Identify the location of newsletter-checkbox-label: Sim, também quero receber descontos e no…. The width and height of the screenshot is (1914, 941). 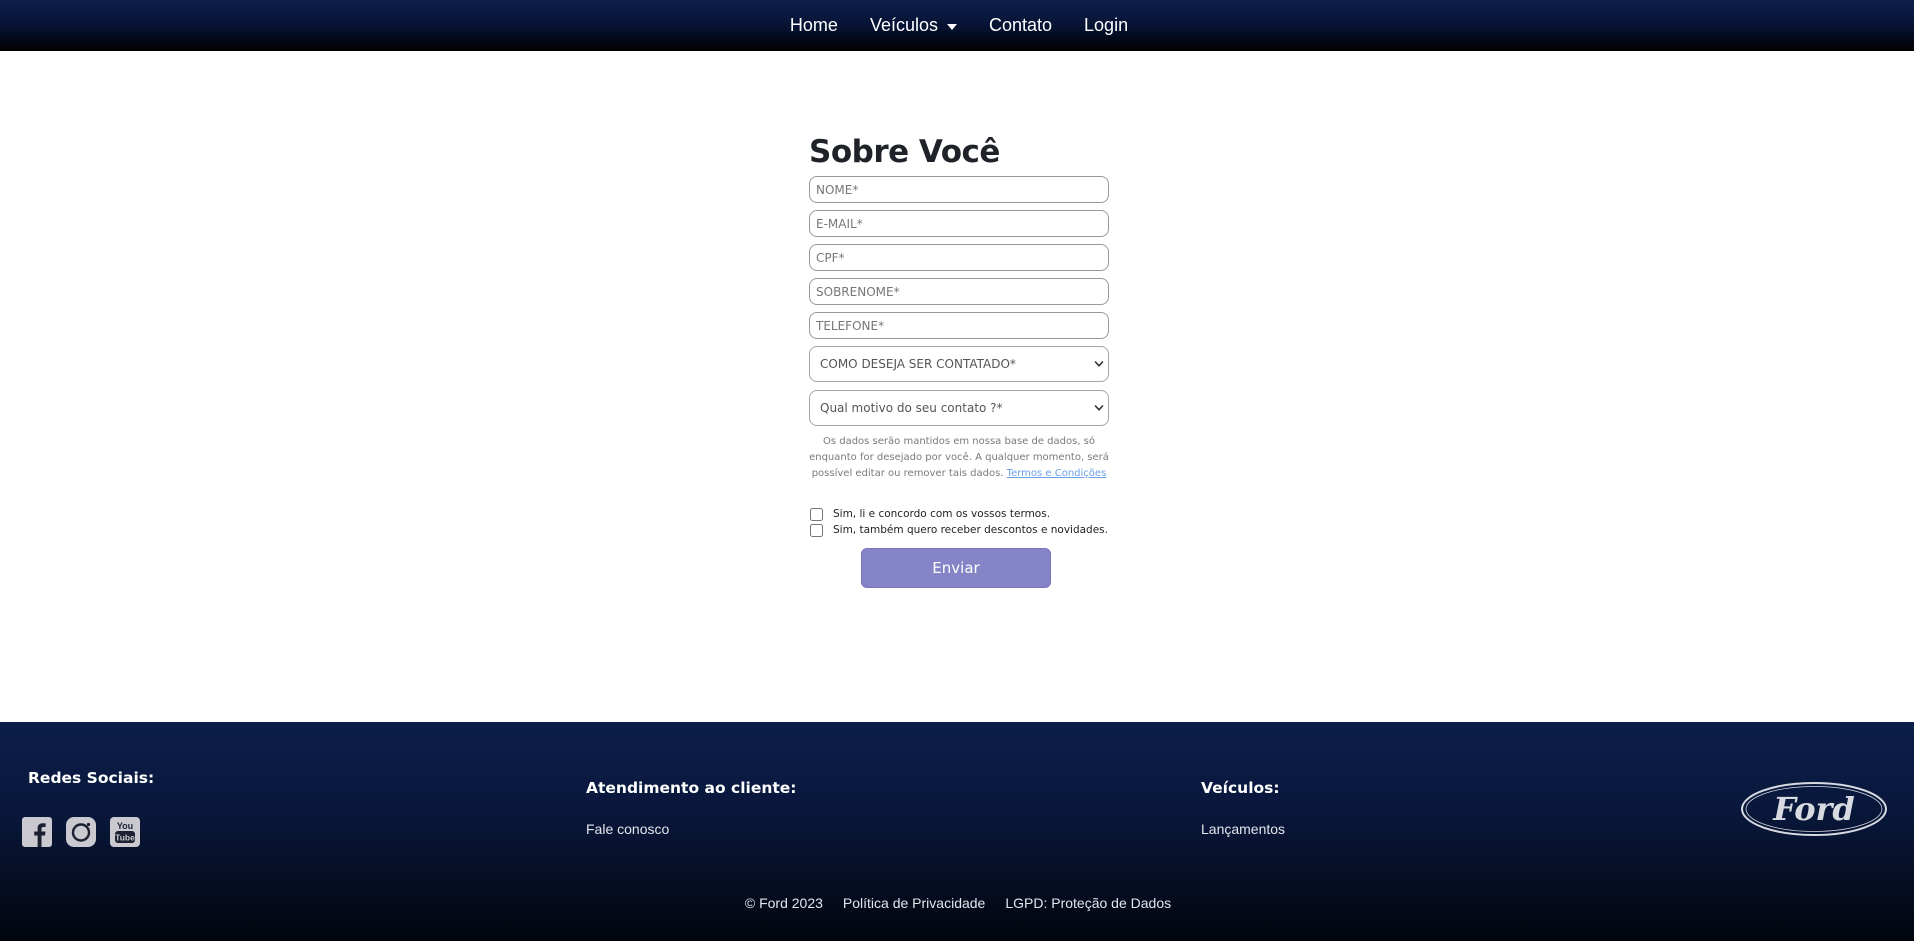
(970, 530).